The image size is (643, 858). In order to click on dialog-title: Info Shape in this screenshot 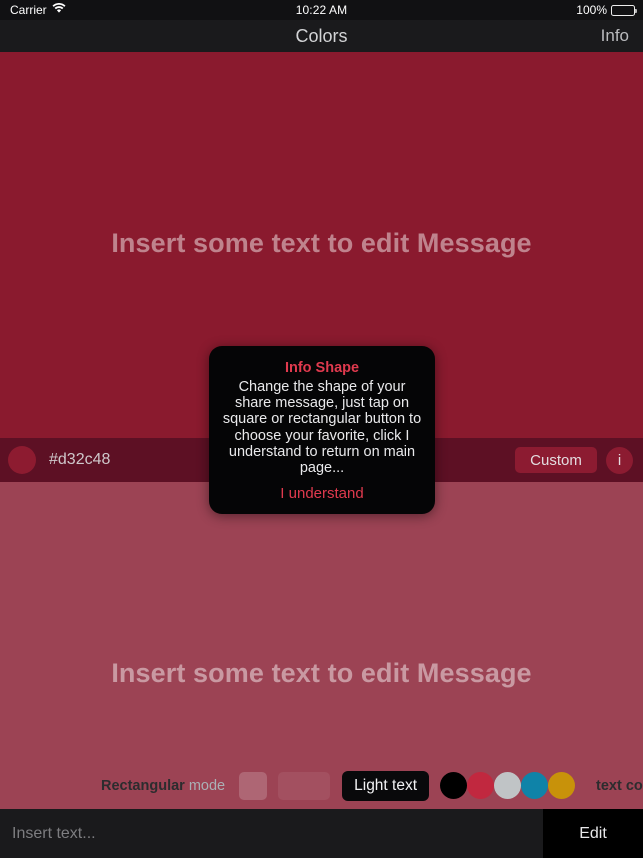, I will do `click(322, 368)`.